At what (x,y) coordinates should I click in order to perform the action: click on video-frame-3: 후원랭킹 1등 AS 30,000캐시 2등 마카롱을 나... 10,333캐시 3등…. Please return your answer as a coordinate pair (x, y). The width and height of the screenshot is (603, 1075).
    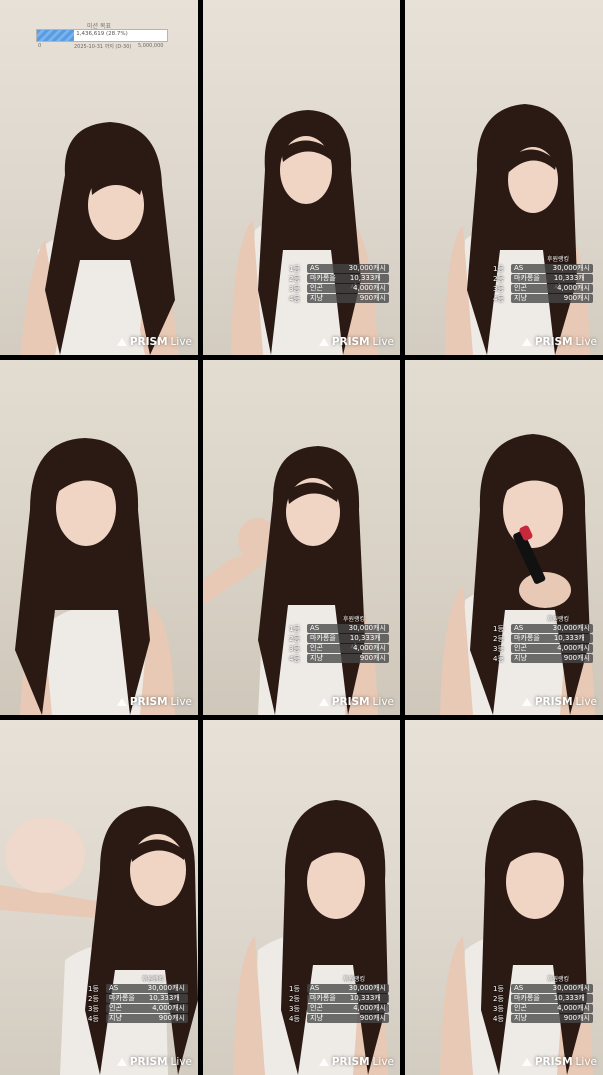
    Looking at the image, I should click on (504, 177).